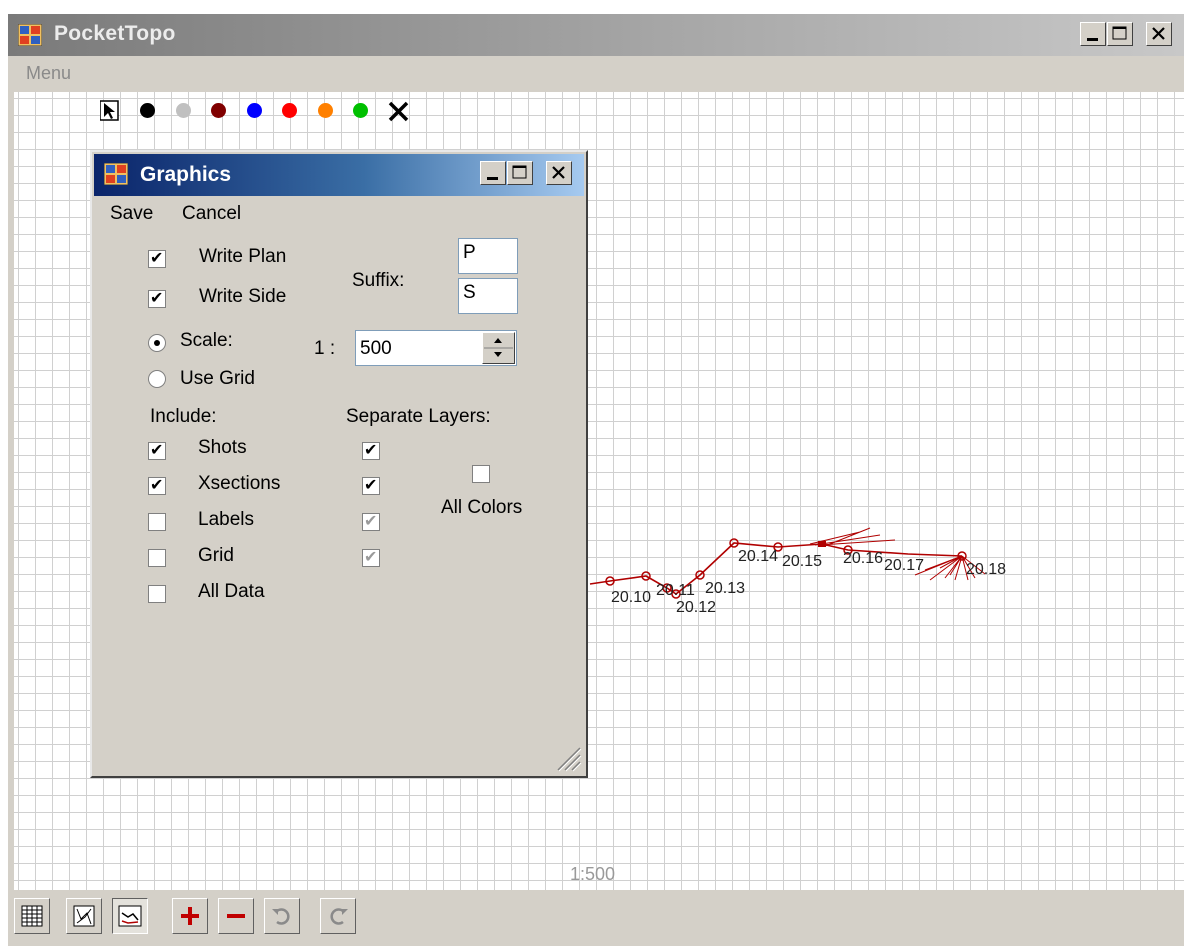  I want to click on zoom-in-icon, so click(190, 916).